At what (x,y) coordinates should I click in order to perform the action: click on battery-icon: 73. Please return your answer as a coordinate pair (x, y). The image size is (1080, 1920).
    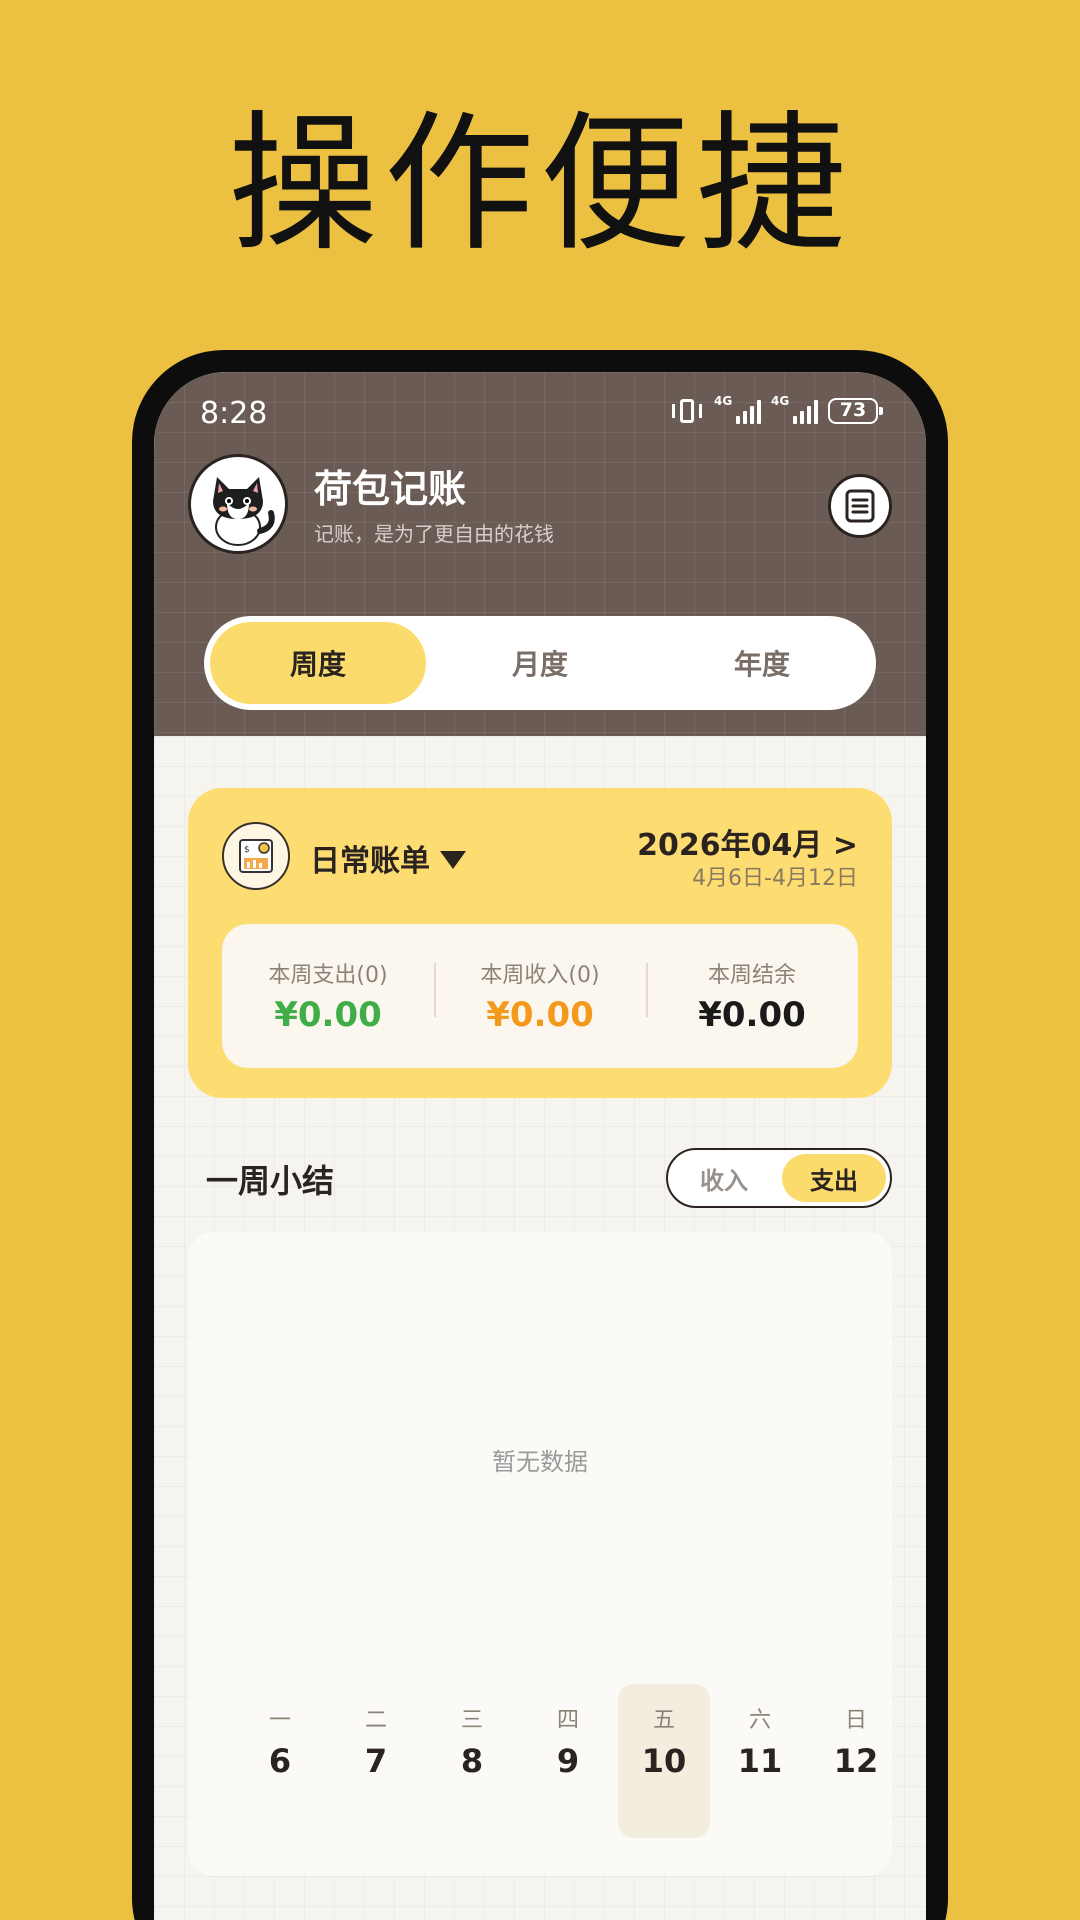
    Looking at the image, I should click on (855, 411).